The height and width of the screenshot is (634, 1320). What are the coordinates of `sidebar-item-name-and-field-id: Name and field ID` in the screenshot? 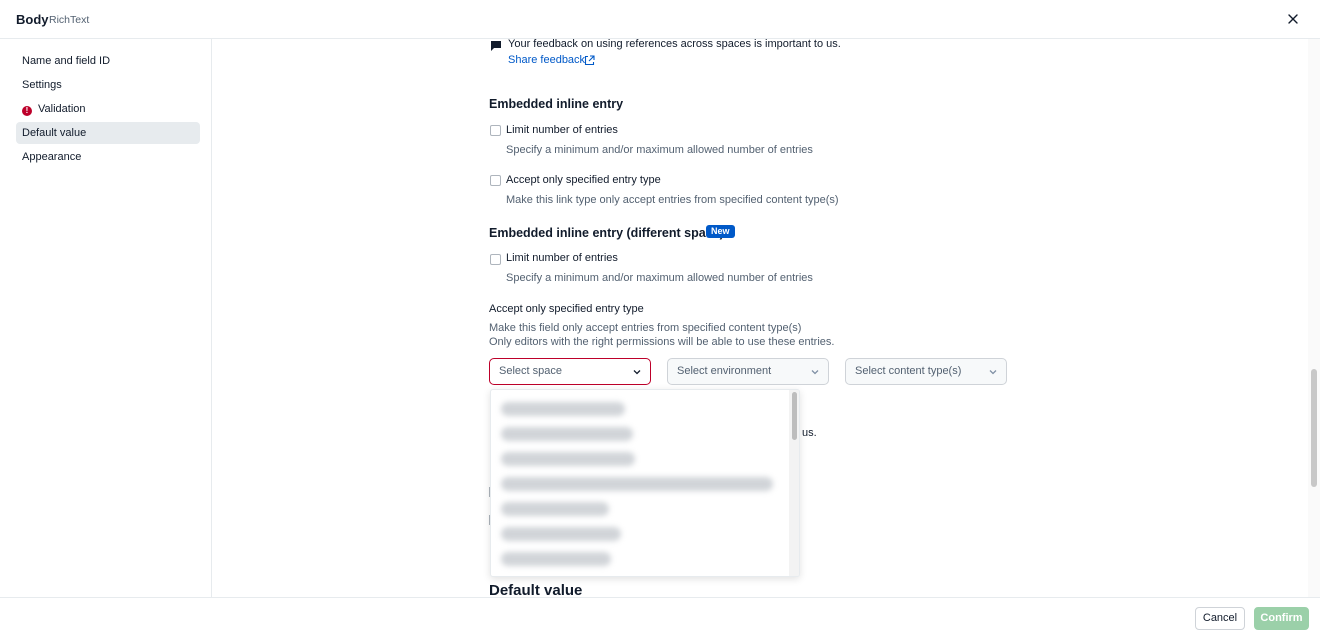 It's located at (108, 61).